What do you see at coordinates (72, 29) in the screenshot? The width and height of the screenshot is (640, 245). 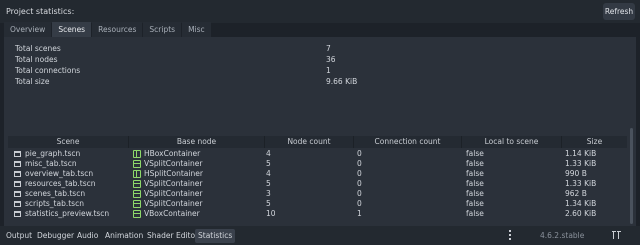 I see `tab-scenes: Scenes` at bounding box center [72, 29].